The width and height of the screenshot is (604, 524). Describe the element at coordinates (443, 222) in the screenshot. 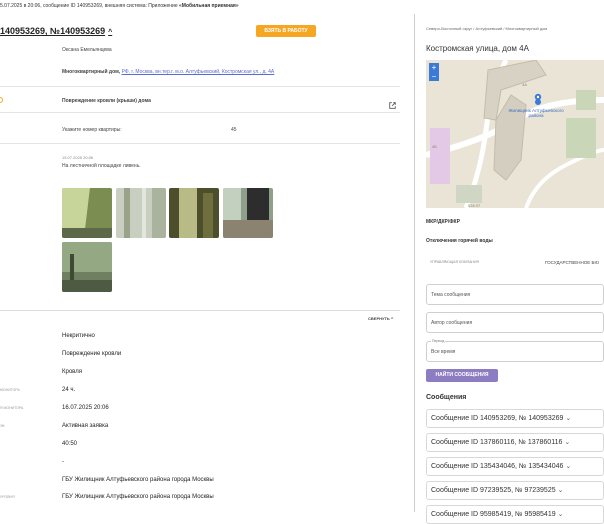

I see `house-type: МКР/ДКР/ФКР` at that location.